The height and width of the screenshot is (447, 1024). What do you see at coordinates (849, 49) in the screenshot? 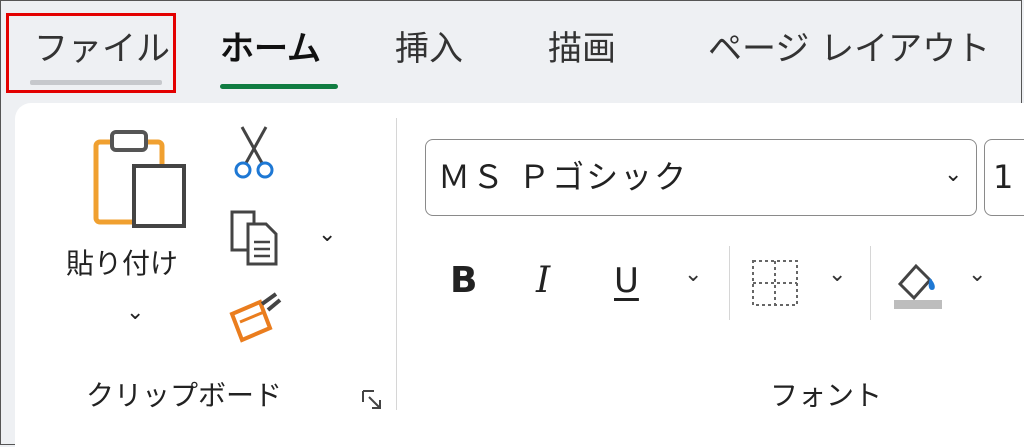
I see `tab-page-layout: ページ レイアウト` at bounding box center [849, 49].